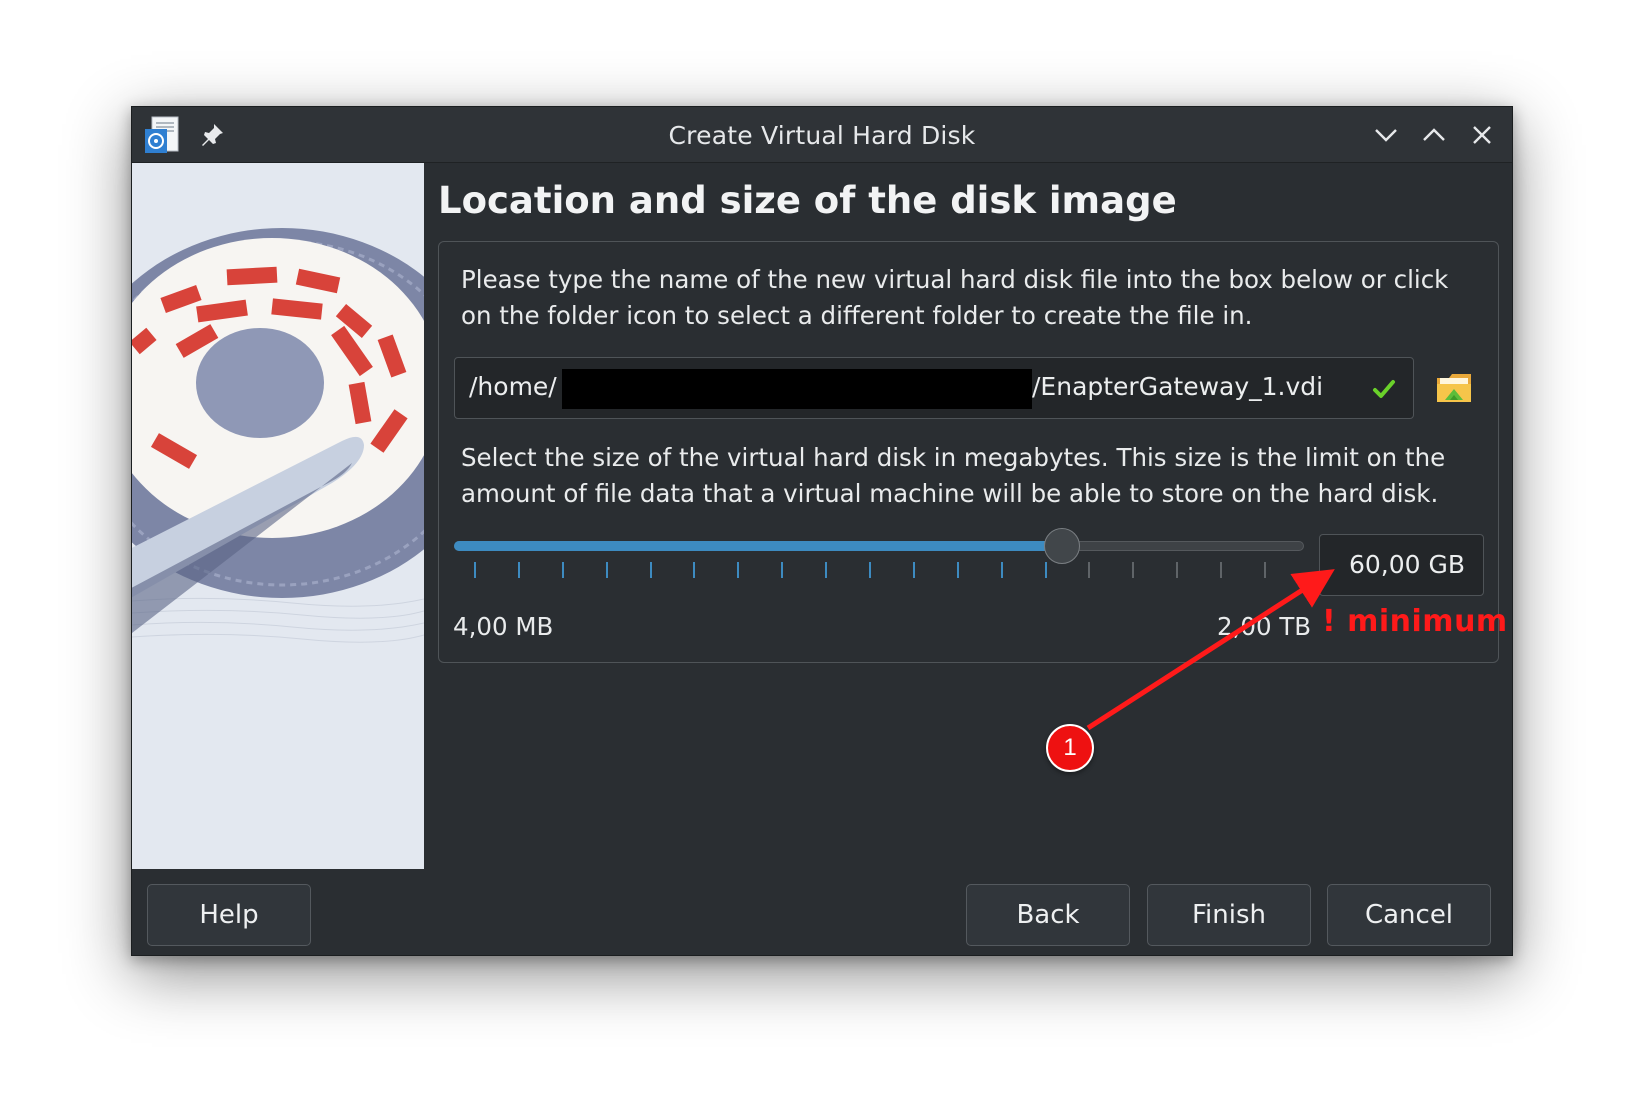 This screenshot has height=1106, width=1634. What do you see at coordinates (1061, 546) in the screenshot?
I see `slider-handle` at bounding box center [1061, 546].